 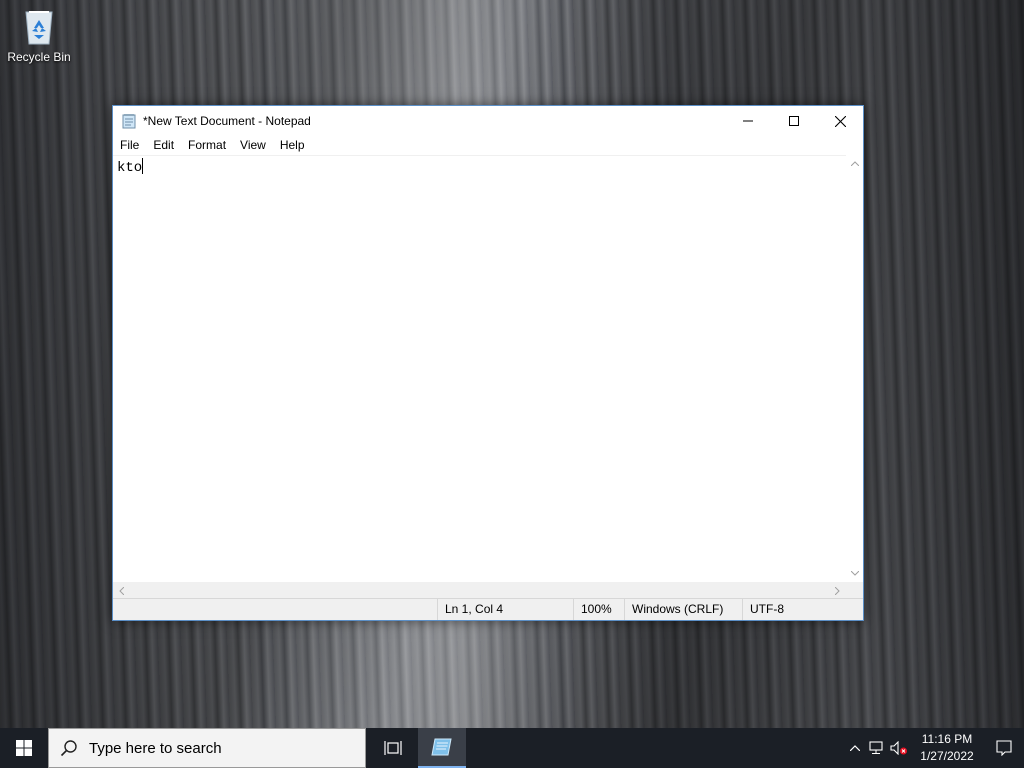 I want to click on scroll-left-button, so click(x=121, y=590).